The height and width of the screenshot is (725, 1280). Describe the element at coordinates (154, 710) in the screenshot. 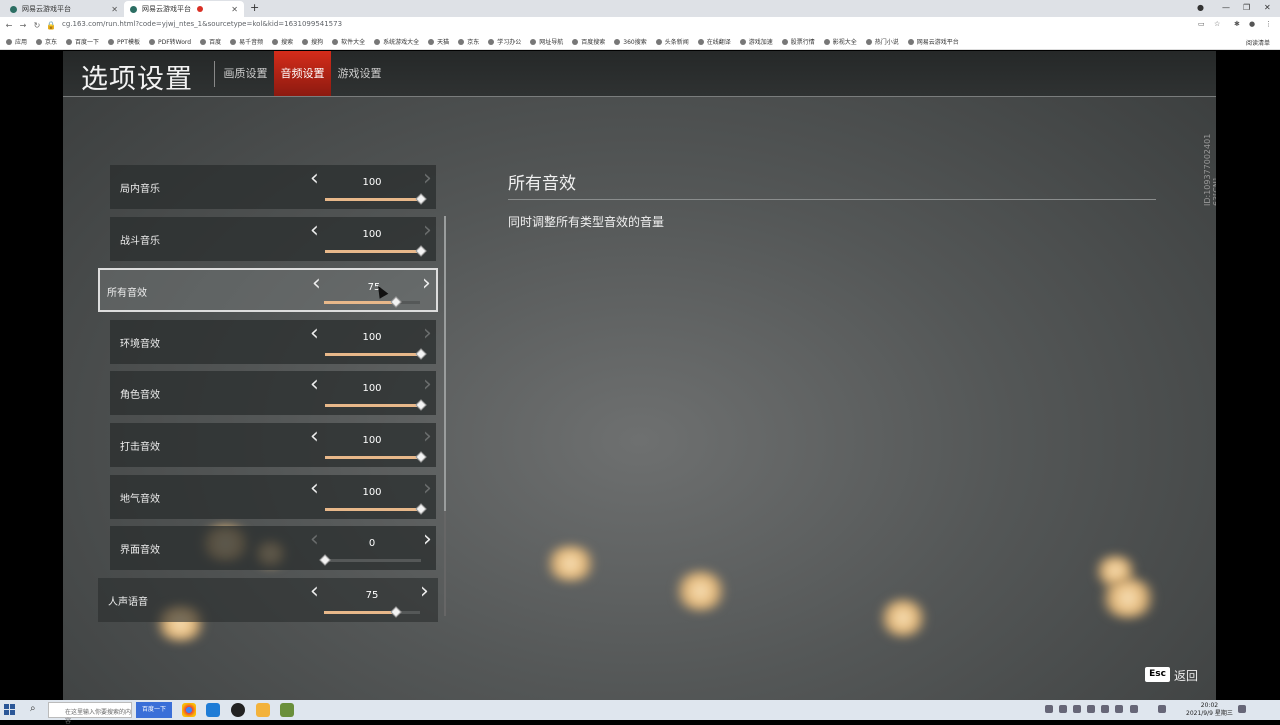

I see `baidu-search-button: 百度一下` at that location.